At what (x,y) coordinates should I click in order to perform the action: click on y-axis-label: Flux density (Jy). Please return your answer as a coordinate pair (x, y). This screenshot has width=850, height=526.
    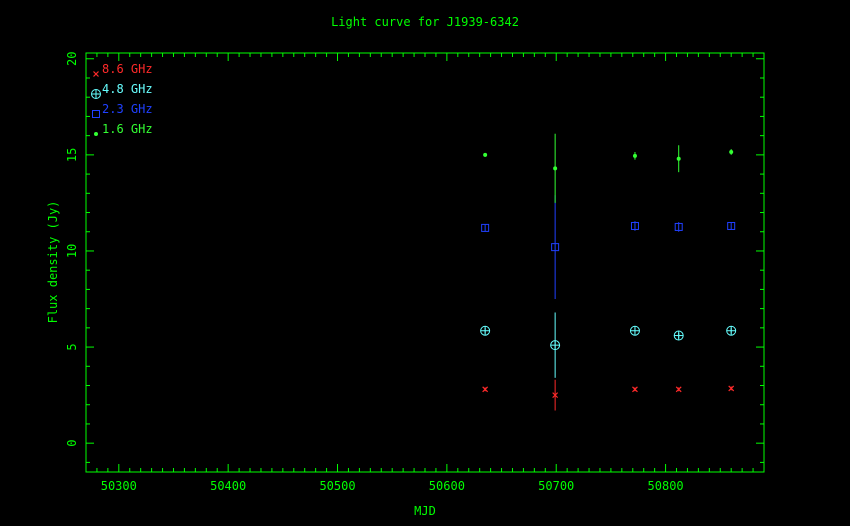
    Looking at the image, I should click on (53, 262).